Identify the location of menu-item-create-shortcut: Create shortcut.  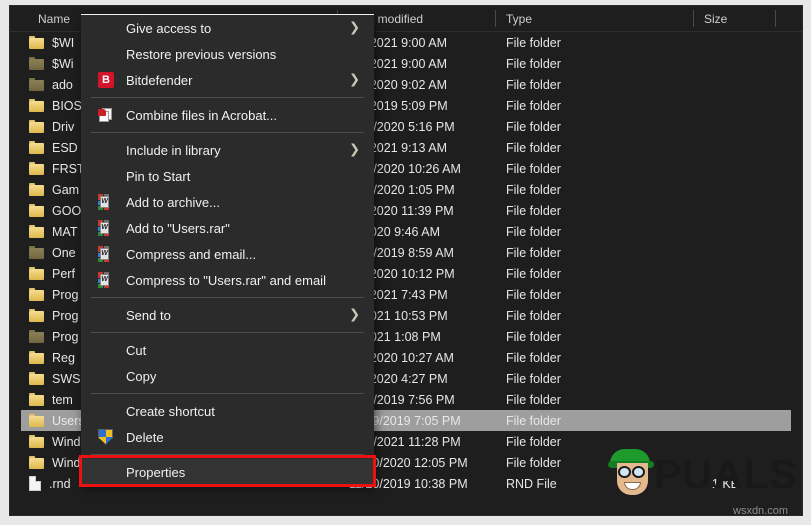
(227, 411).